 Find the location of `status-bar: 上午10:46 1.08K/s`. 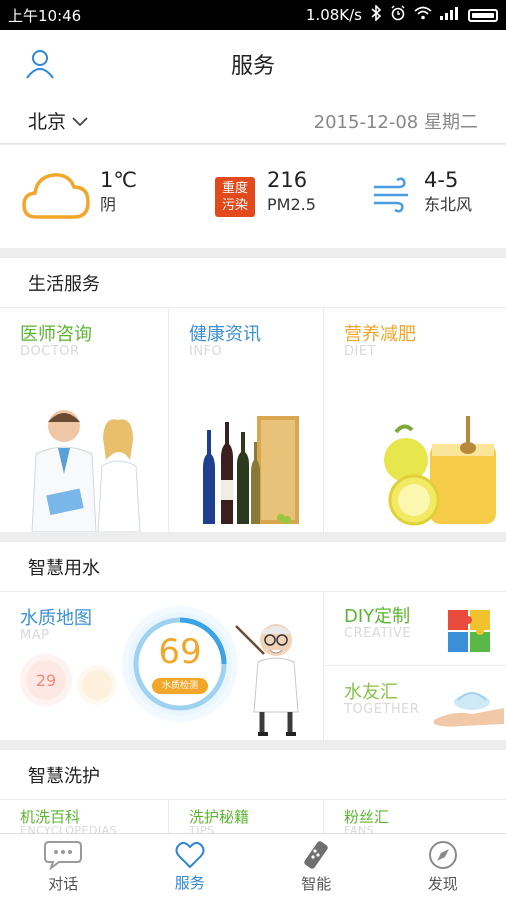

status-bar: 上午10:46 1.08K/s is located at coordinates (253, 15).